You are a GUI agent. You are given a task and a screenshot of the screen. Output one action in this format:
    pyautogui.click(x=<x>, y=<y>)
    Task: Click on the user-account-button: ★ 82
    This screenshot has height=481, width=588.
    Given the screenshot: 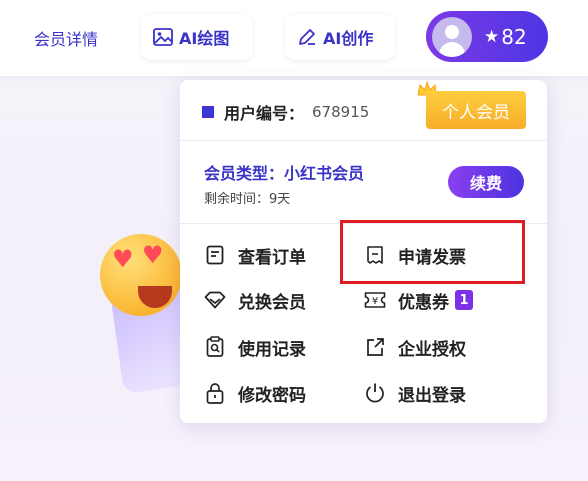 What is the action you would take?
    pyautogui.click(x=487, y=36)
    